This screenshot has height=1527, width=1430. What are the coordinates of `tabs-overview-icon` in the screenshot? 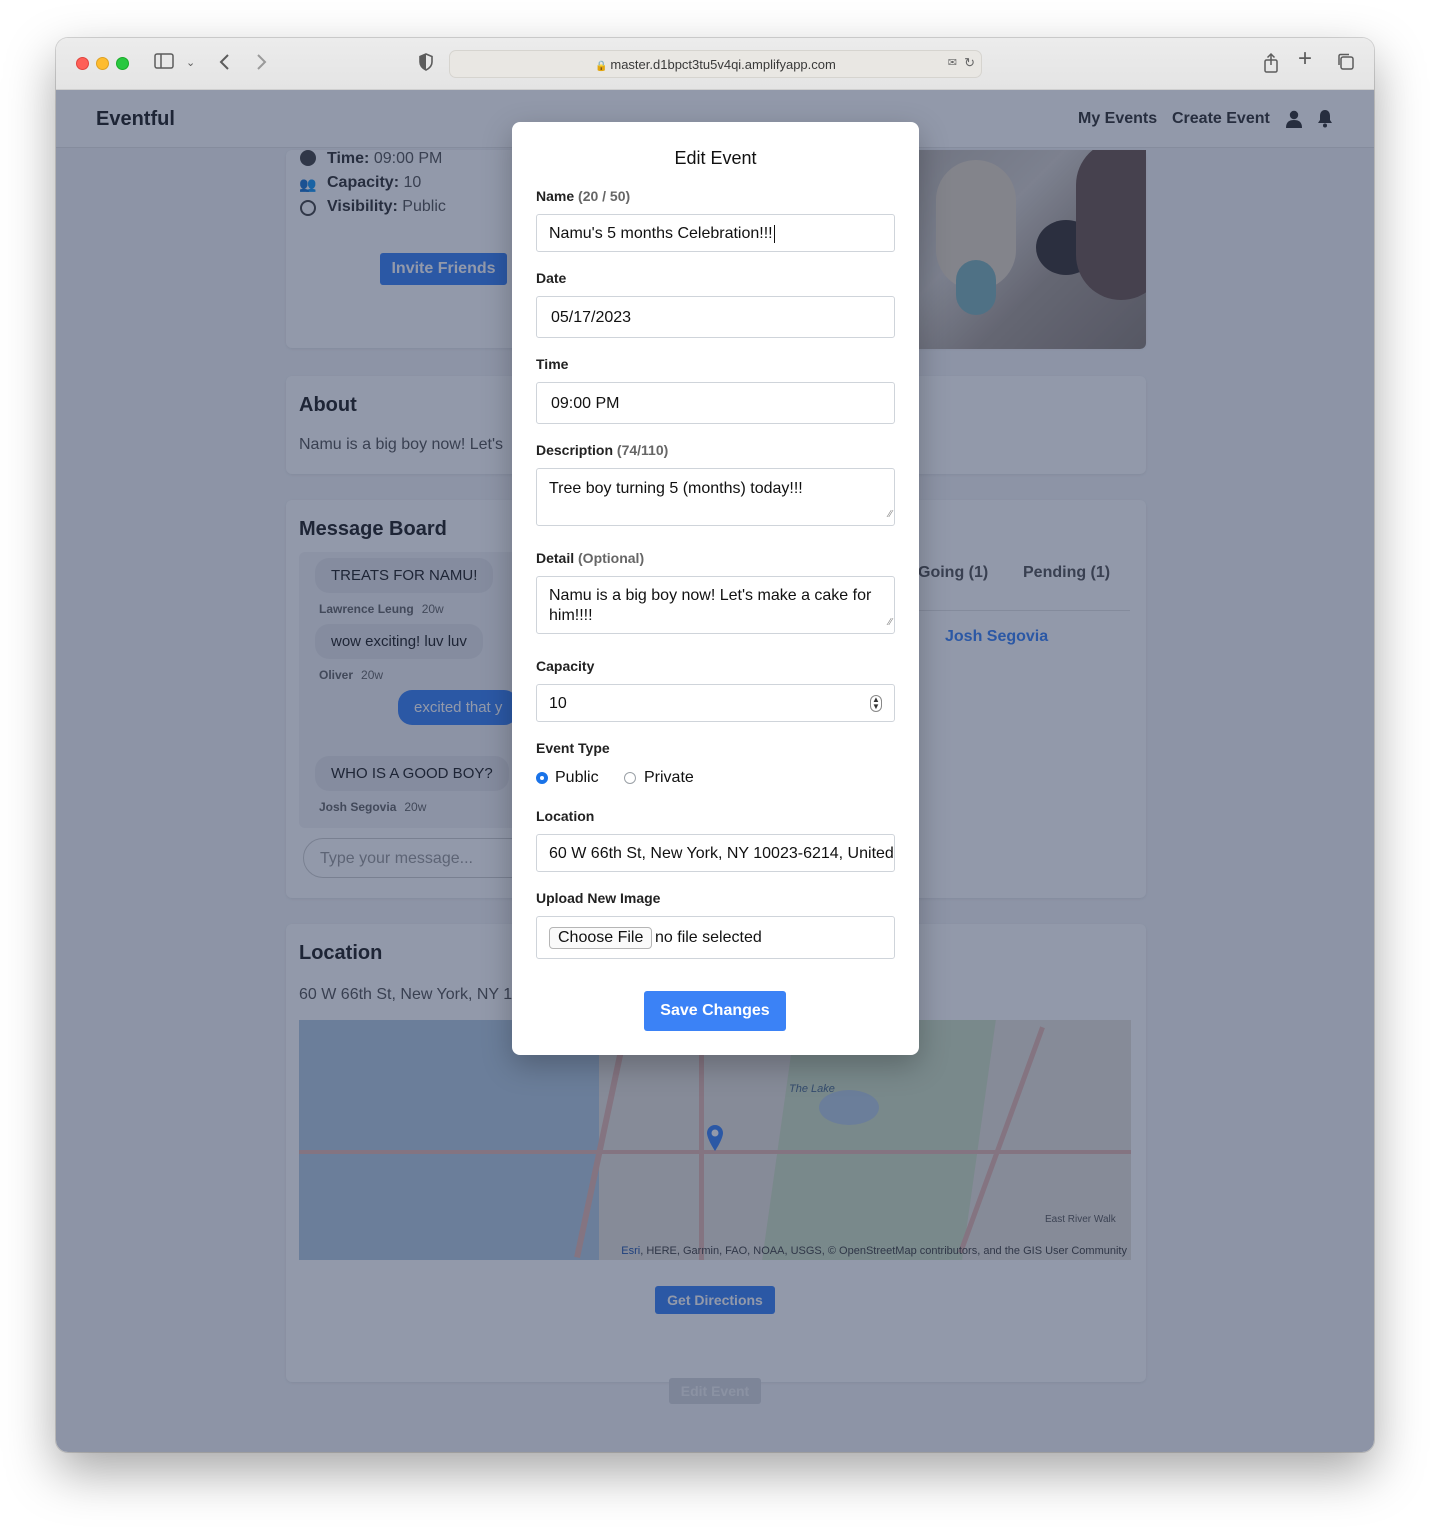 It's located at (1346, 64).